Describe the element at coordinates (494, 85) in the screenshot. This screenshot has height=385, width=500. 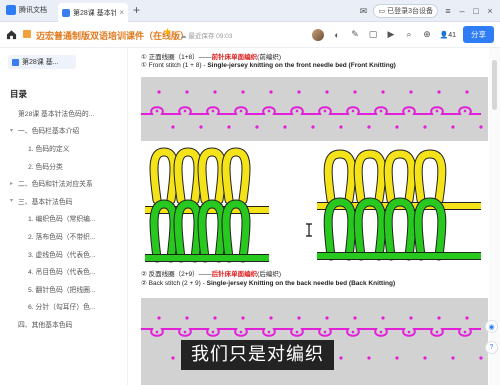
I see `scrollbar-thumb` at that location.